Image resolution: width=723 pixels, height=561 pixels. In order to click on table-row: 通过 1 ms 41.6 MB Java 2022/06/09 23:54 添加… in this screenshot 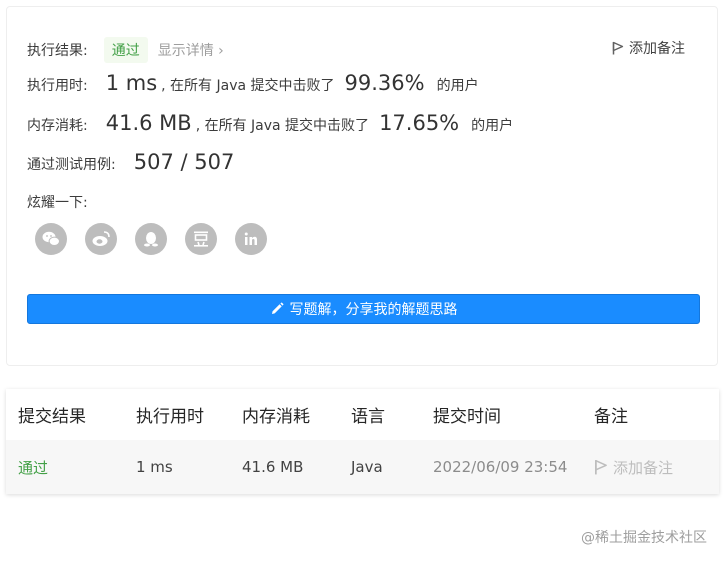, I will do `click(362, 467)`.